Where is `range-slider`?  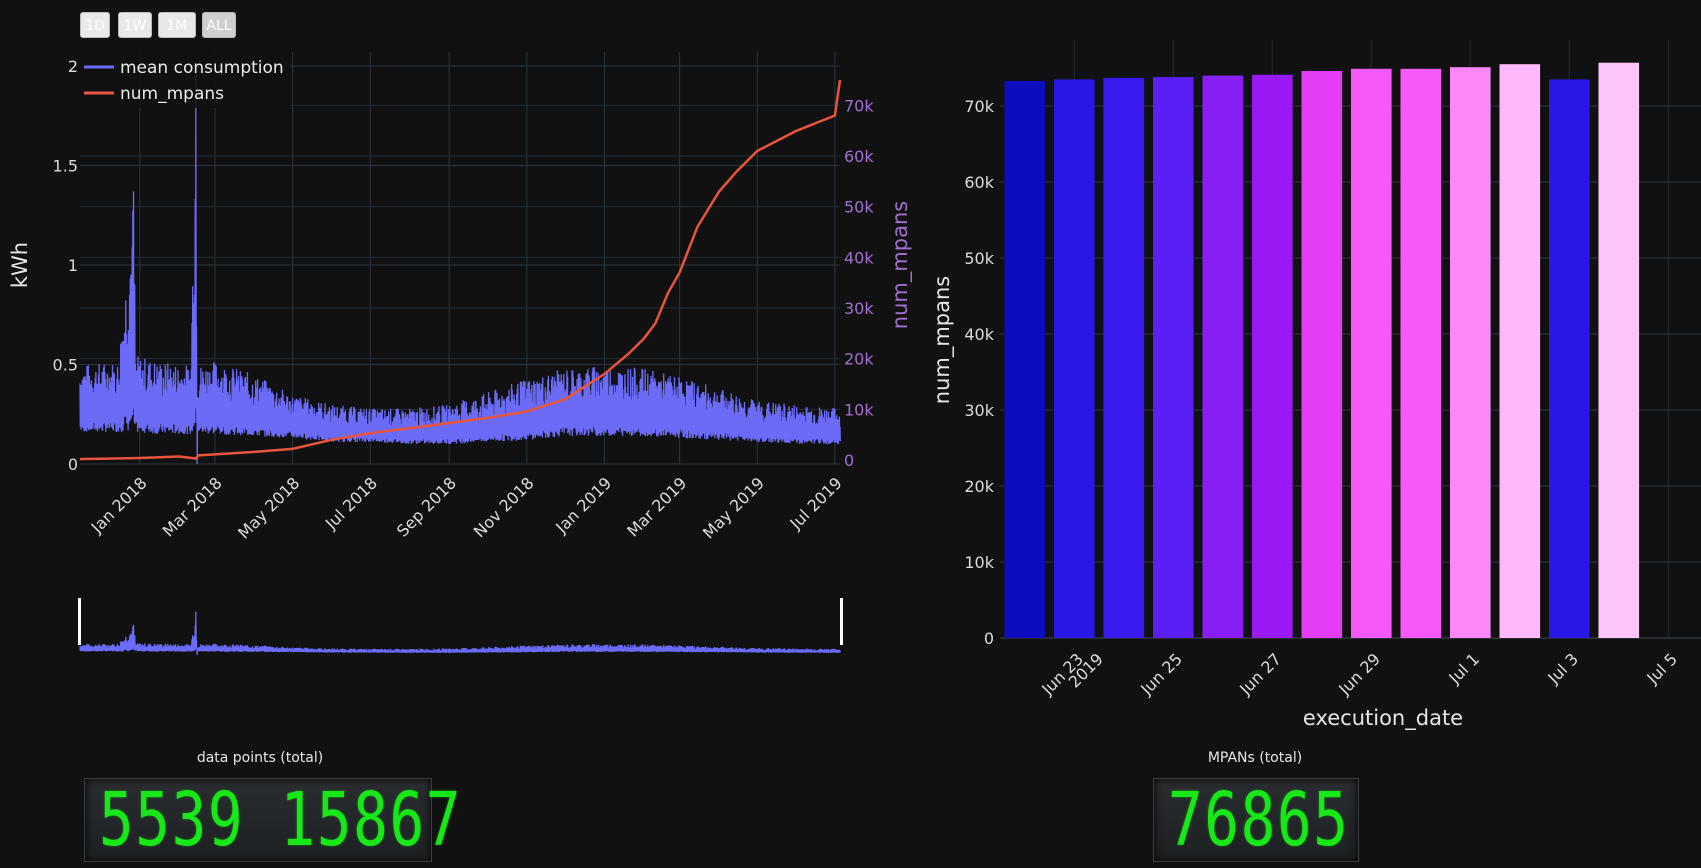
range-slider is located at coordinates (460, 627).